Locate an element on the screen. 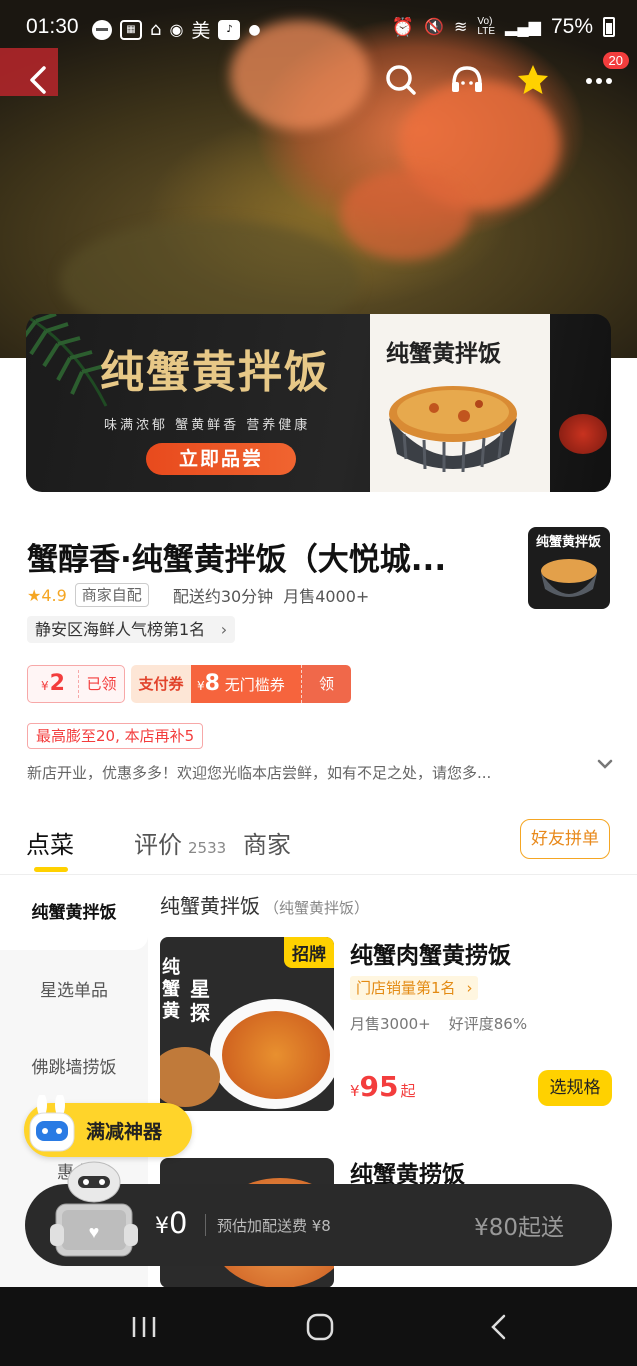 The image size is (637, 1366). signature-tag: 招牌 is located at coordinates (309, 952).